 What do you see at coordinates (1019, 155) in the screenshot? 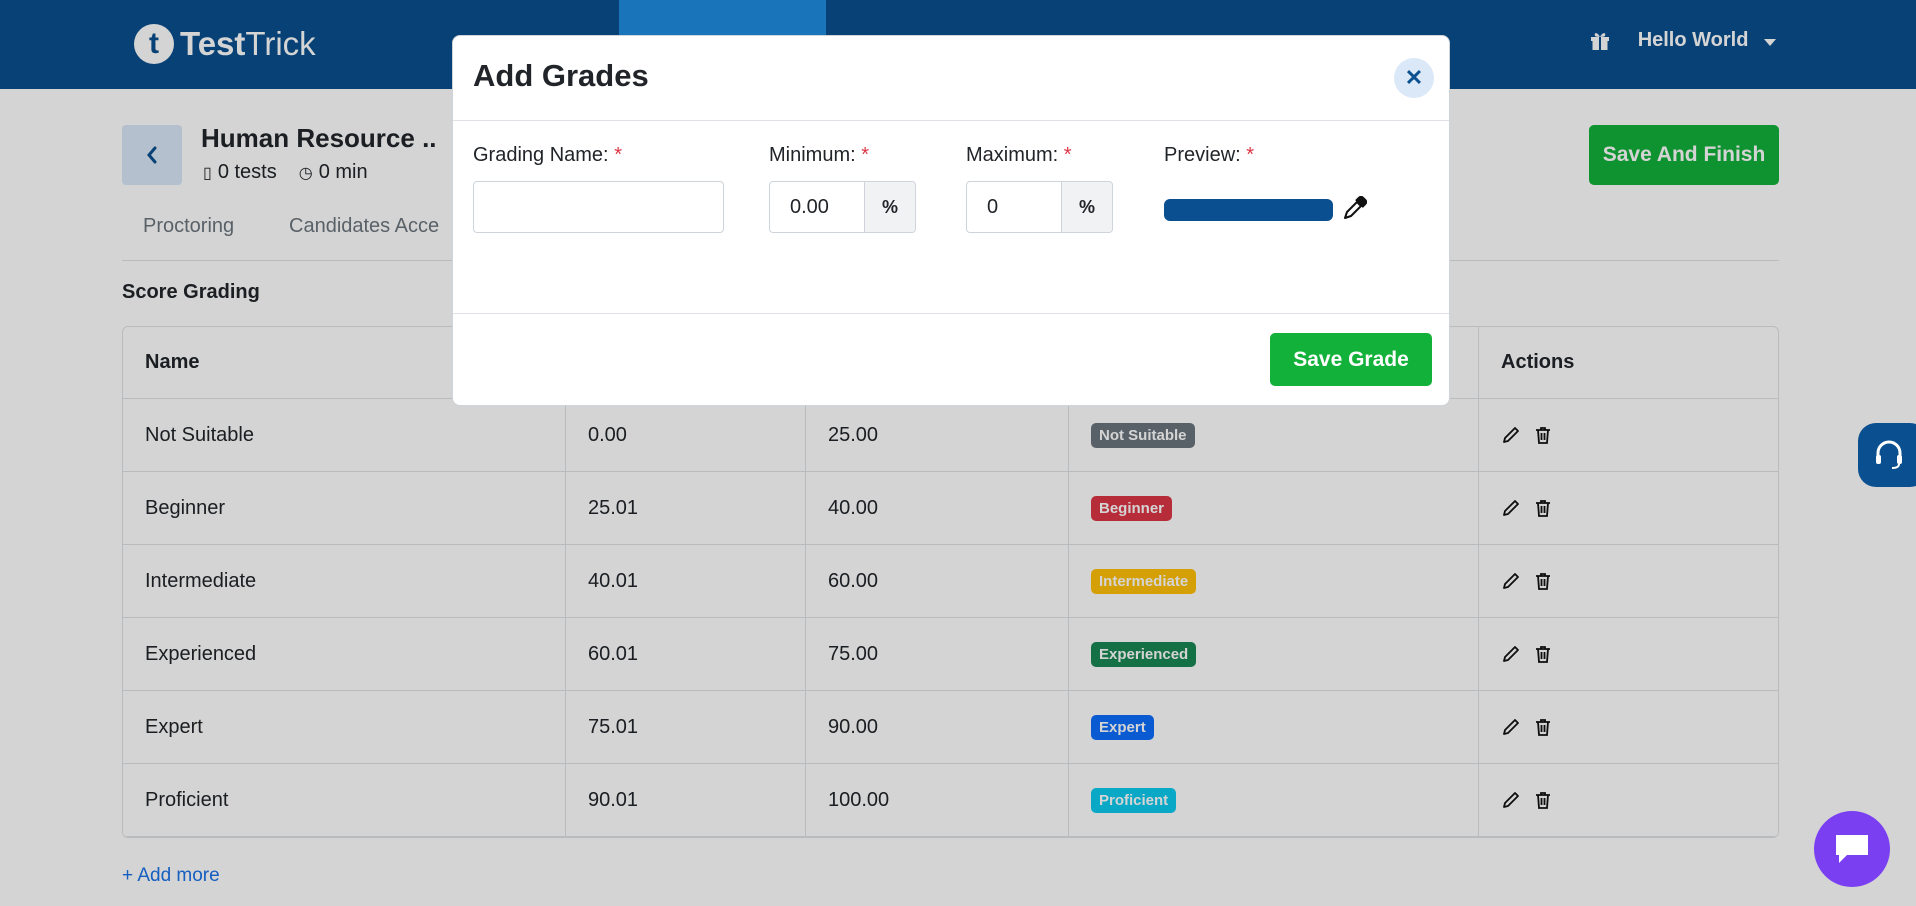
I see `maximum-label: Maximum: *` at bounding box center [1019, 155].